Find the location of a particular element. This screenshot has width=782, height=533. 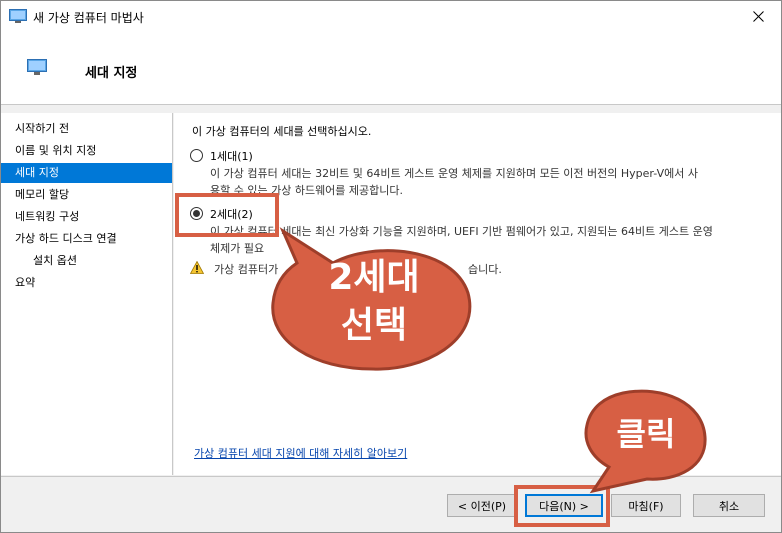

callout-click-text: 클릭 is located at coordinates (646, 434).